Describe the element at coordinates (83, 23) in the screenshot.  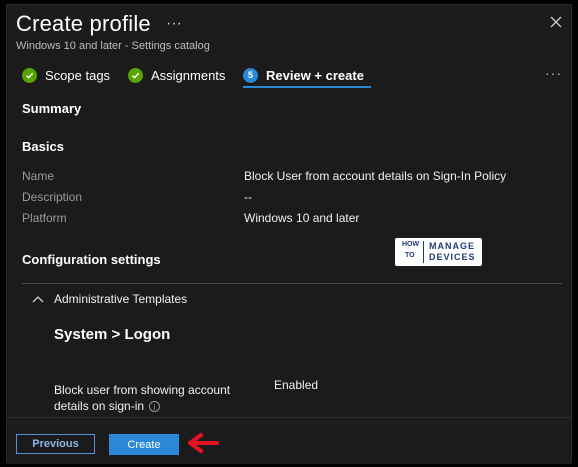
I see `page-title: Create profile` at that location.